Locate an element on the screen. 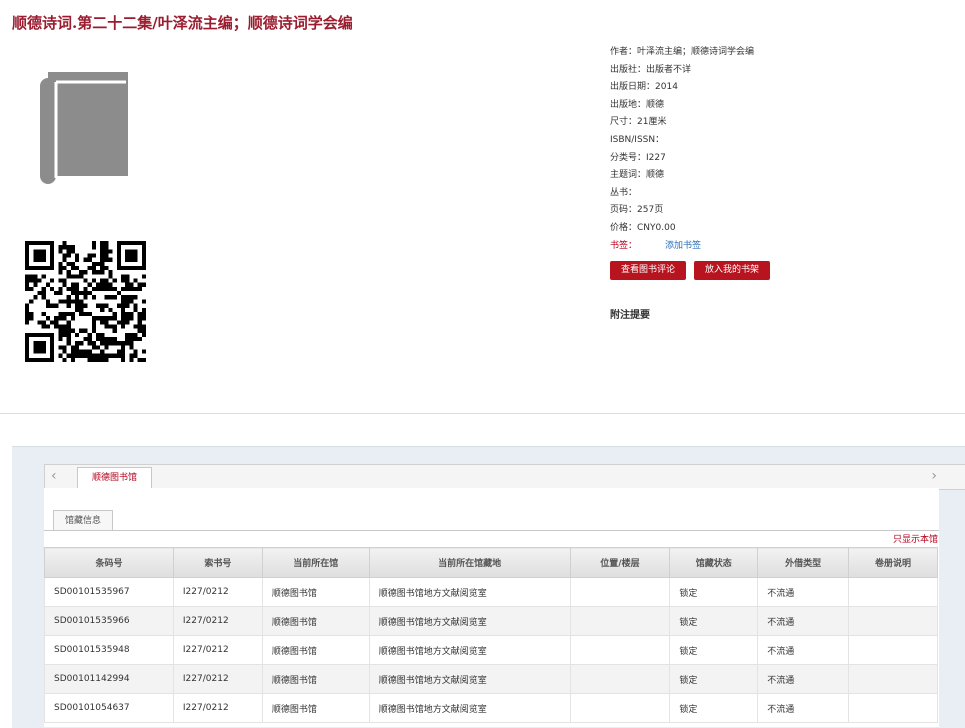  detail-price: 价格：CNY0.00 is located at coordinates (643, 227).